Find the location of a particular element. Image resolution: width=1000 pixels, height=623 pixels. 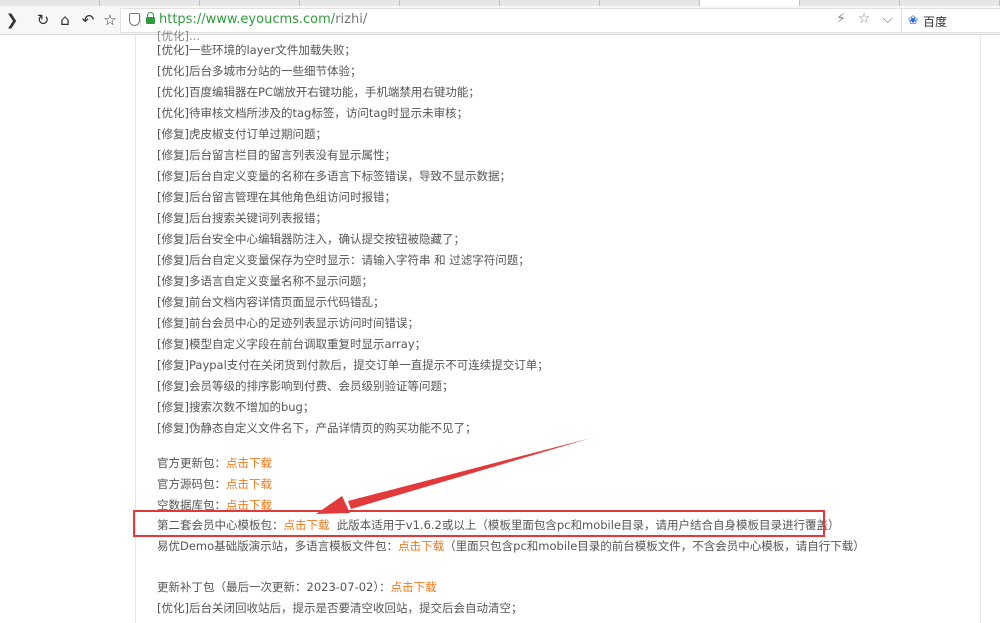

star-icon: ☆ is located at coordinates (110, 20).